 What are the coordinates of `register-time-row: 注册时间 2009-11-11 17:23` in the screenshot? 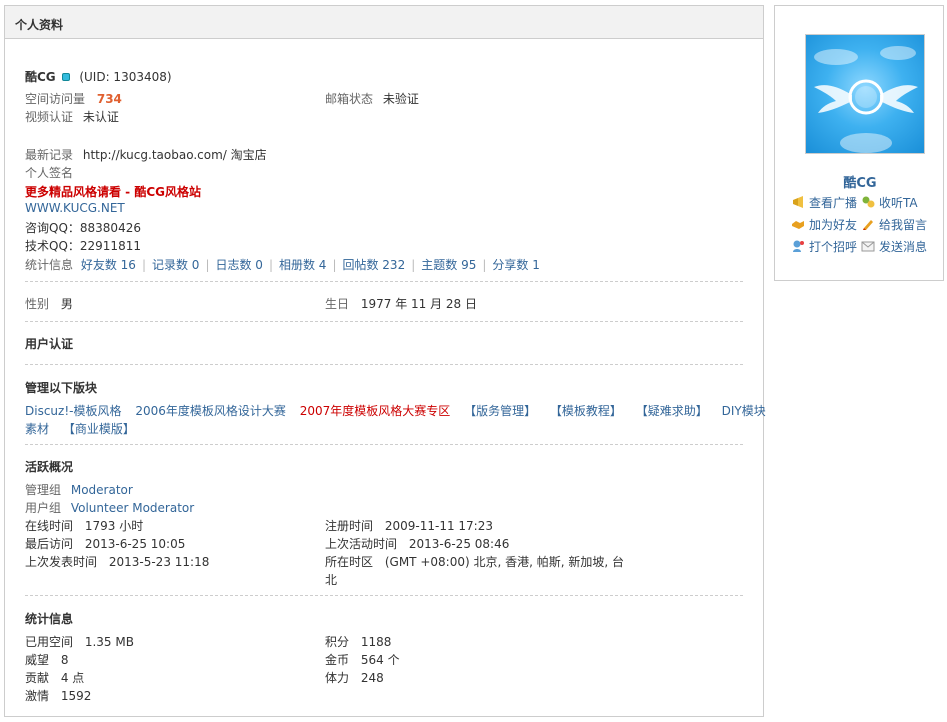 It's located at (409, 525).